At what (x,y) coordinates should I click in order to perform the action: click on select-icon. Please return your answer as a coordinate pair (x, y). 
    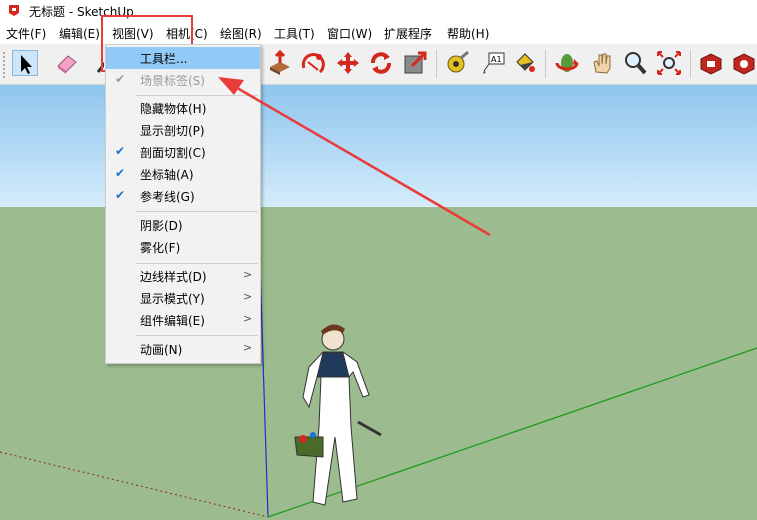
    Looking at the image, I should click on (25, 63).